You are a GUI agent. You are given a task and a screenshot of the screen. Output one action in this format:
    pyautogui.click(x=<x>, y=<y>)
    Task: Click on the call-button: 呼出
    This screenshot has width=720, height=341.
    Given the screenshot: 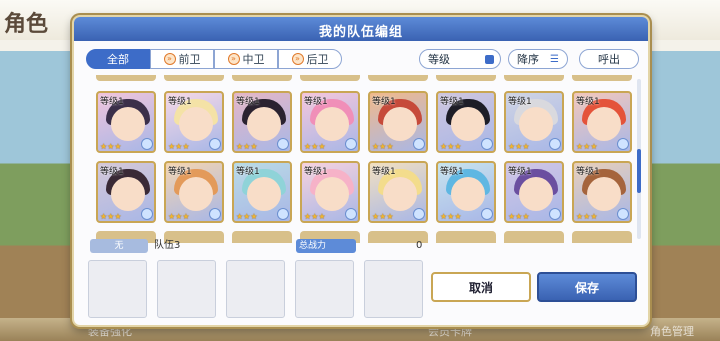 What is the action you would take?
    pyautogui.click(x=609, y=59)
    